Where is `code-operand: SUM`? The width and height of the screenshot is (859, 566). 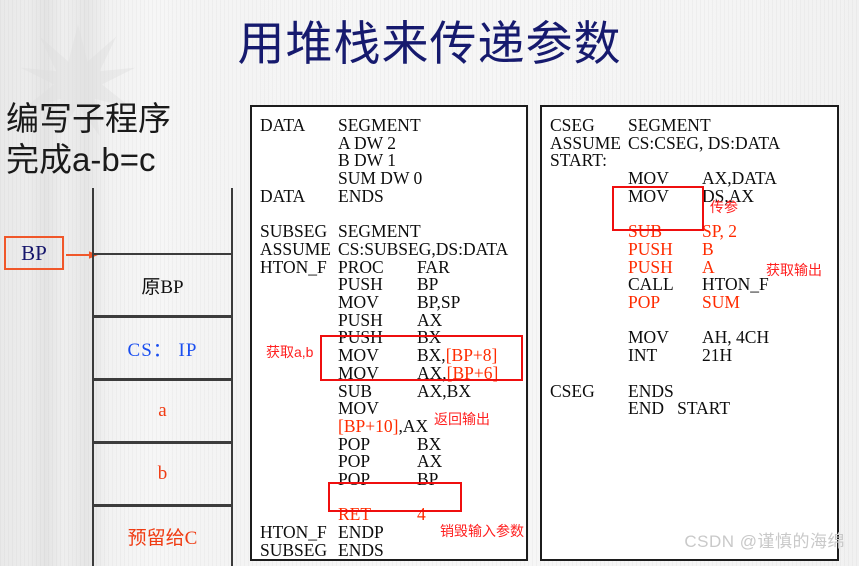
code-operand: SUM is located at coordinates (721, 302).